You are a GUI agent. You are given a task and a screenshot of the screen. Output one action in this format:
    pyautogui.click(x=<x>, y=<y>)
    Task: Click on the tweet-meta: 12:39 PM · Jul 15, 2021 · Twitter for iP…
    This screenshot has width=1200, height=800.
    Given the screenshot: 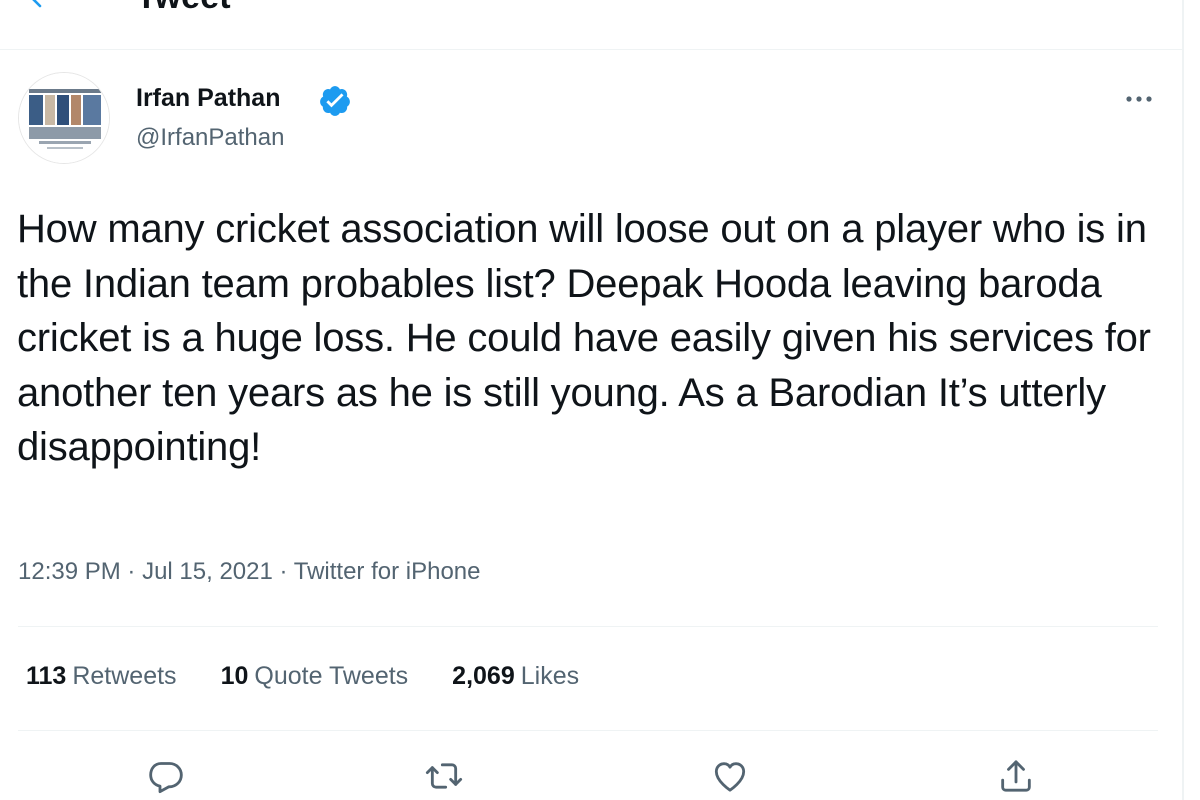 What is the action you would take?
    pyautogui.click(x=249, y=572)
    